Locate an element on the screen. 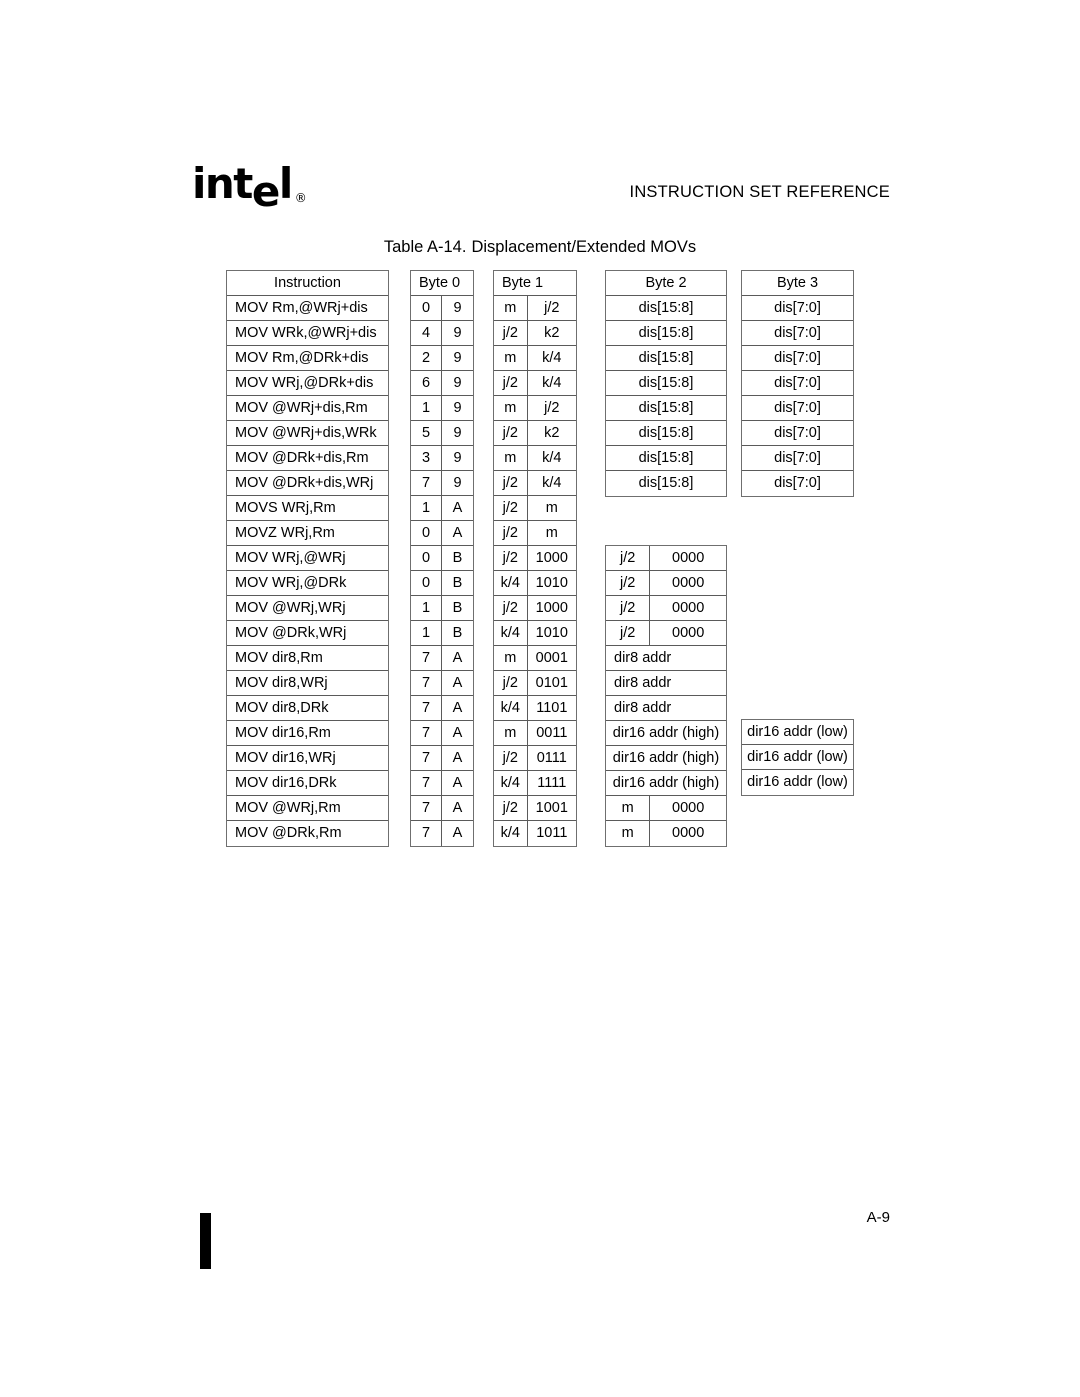 This screenshot has width=1080, height=1397. cell-byte1-low: m is located at coordinates (551, 507).